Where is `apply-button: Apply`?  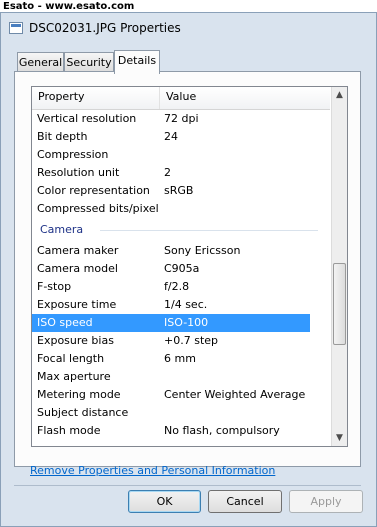
apply-button: Apply is located at coordinates (326, 501).